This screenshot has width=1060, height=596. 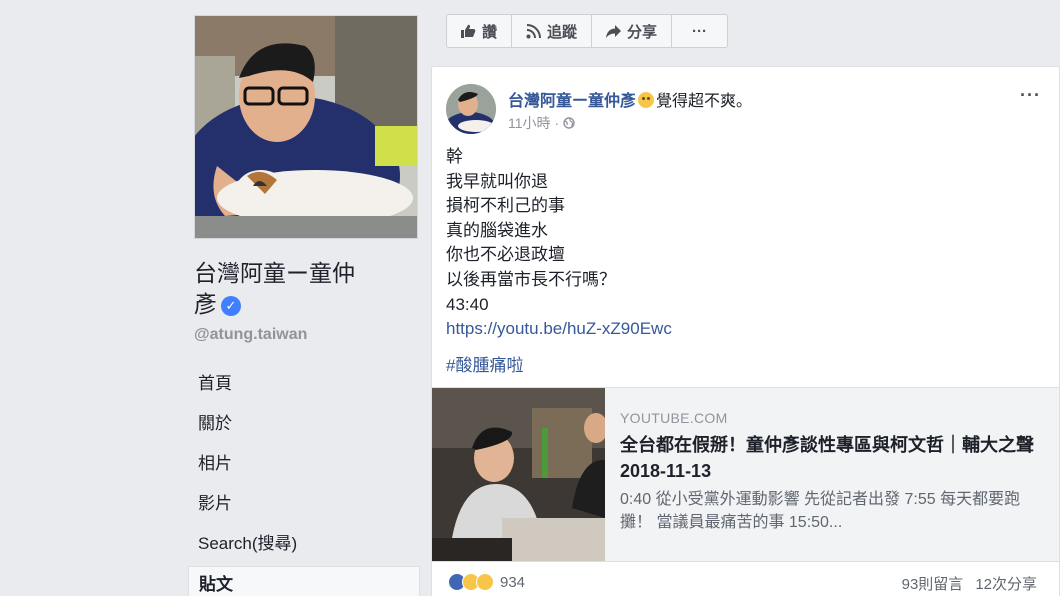 I want to click on post-stats: 93則留言 12次分享, so click(x=969, y=583).